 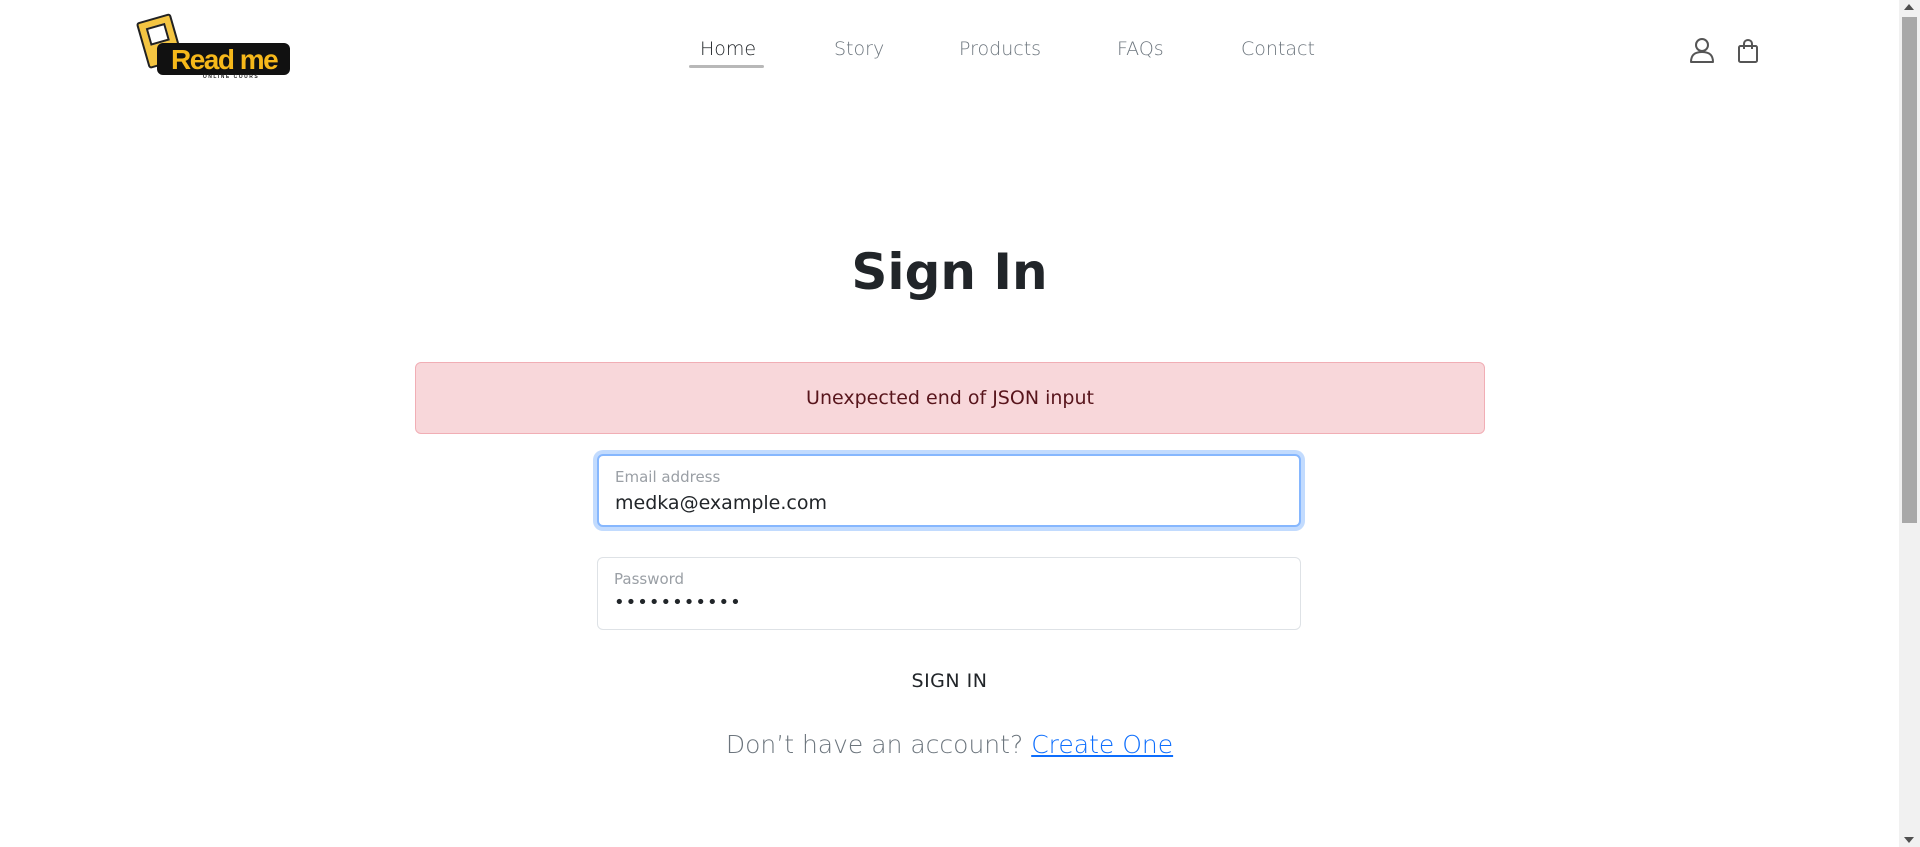 What do you see at coordinates (1748, 51) in the screenshot?
I see `shopping-bag-icon` at bounding box center [1748, 51].